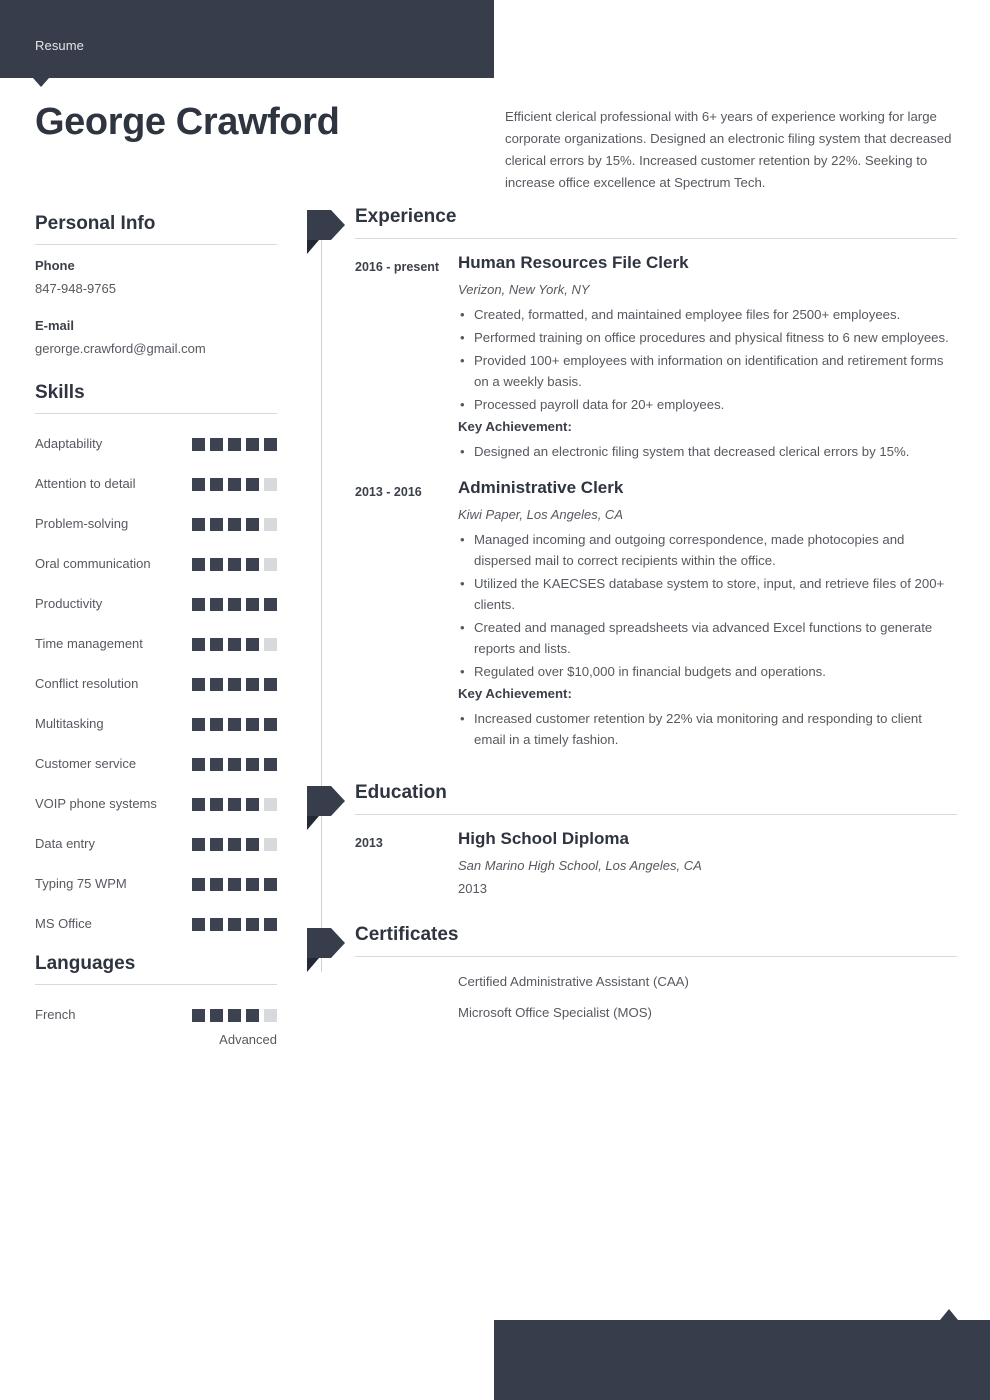  I want to click on certificates-heading: Certificates, so click(407, 934).